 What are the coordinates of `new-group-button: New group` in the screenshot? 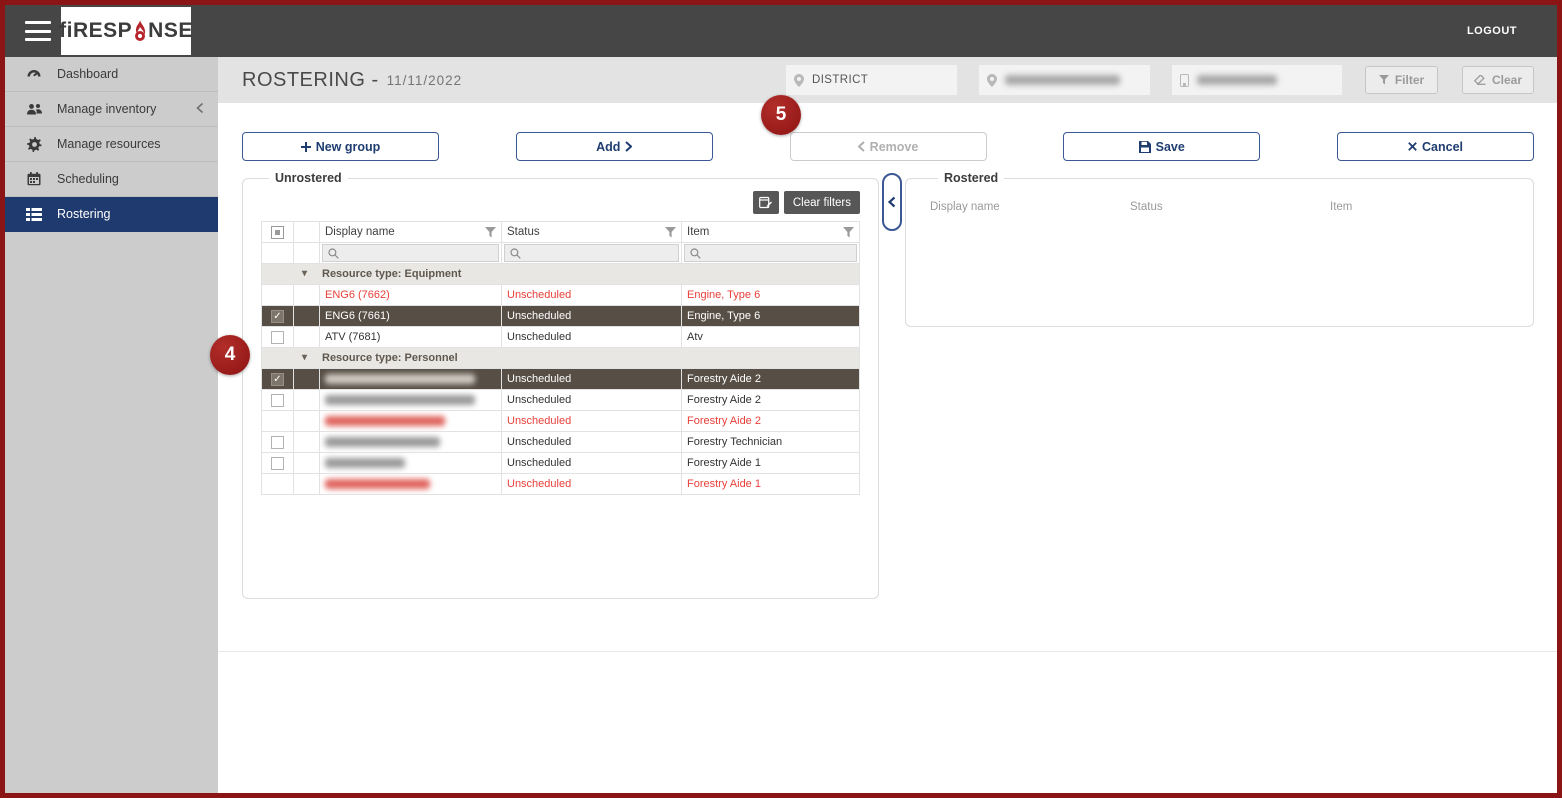 It's located at (340, 146).